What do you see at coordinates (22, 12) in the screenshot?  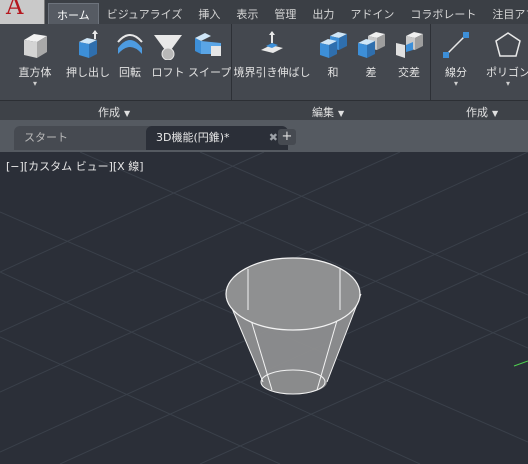 I see `app-logo-icon: A` at bounding box center [22, 12].